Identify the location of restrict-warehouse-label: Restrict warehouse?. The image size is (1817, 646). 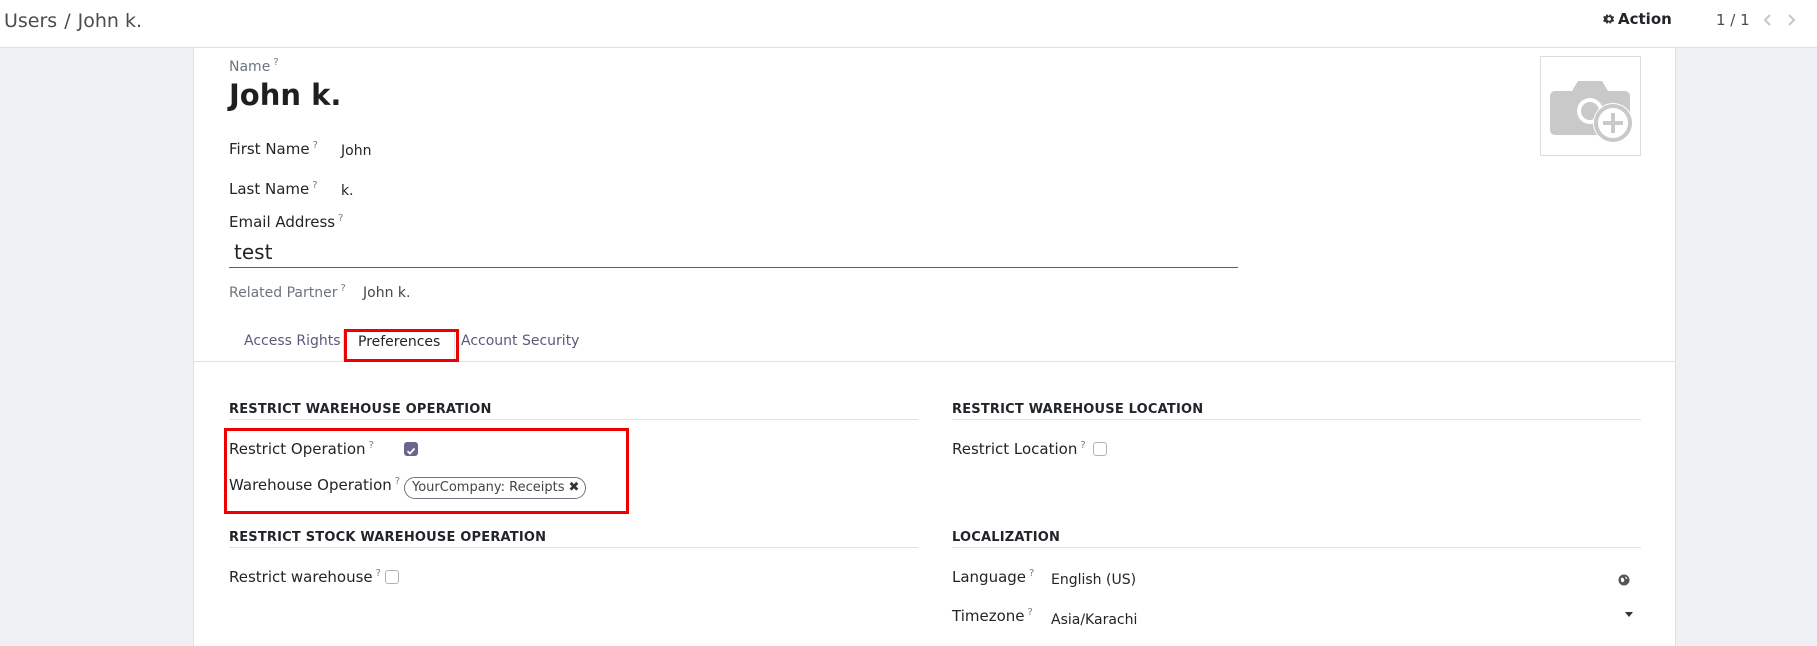
(305, 577).